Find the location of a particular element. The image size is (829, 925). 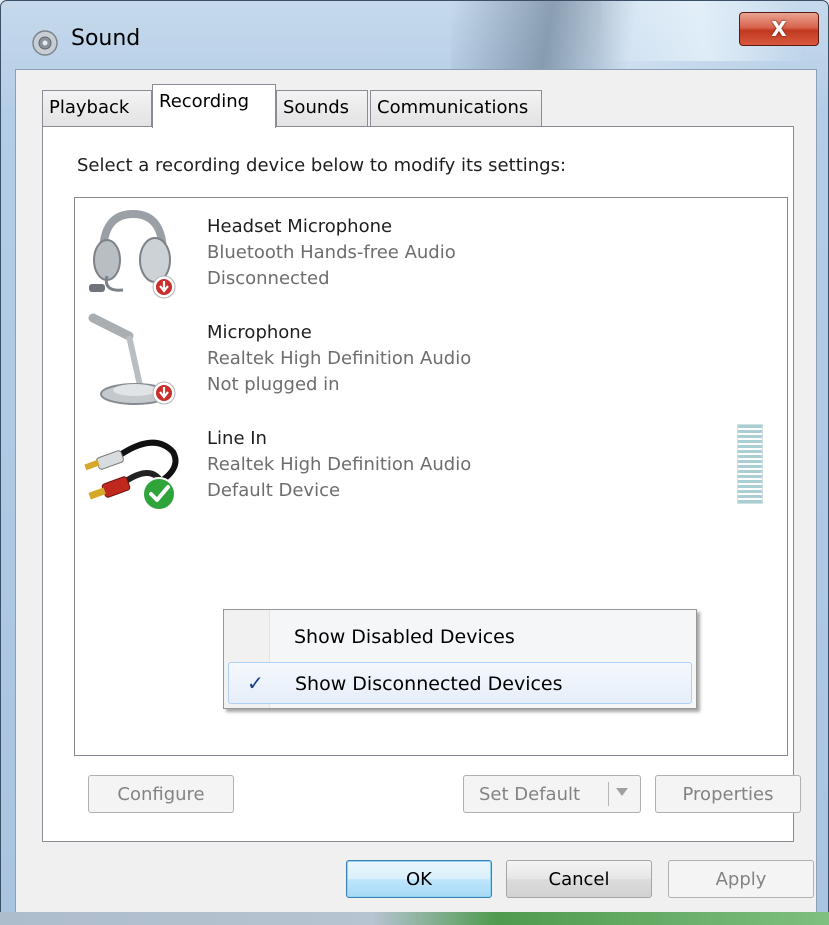

ok-button: OK is located at coordinates (419, 879).